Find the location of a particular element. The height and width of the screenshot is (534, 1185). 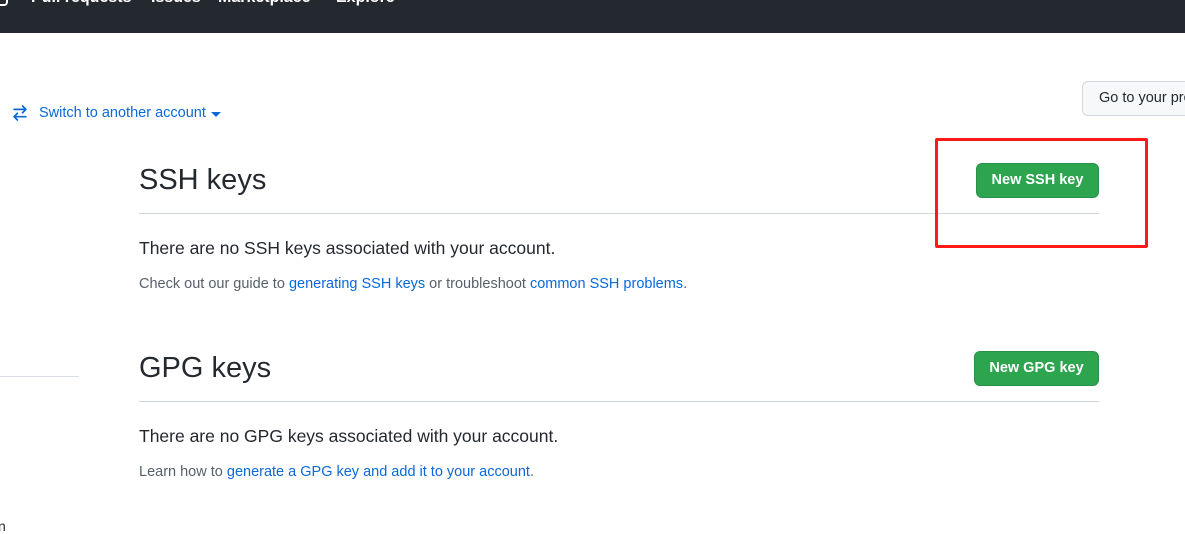

top-nav-bar: Pull requests Issues Marketplace Explore is located at coordinates (592, 16).